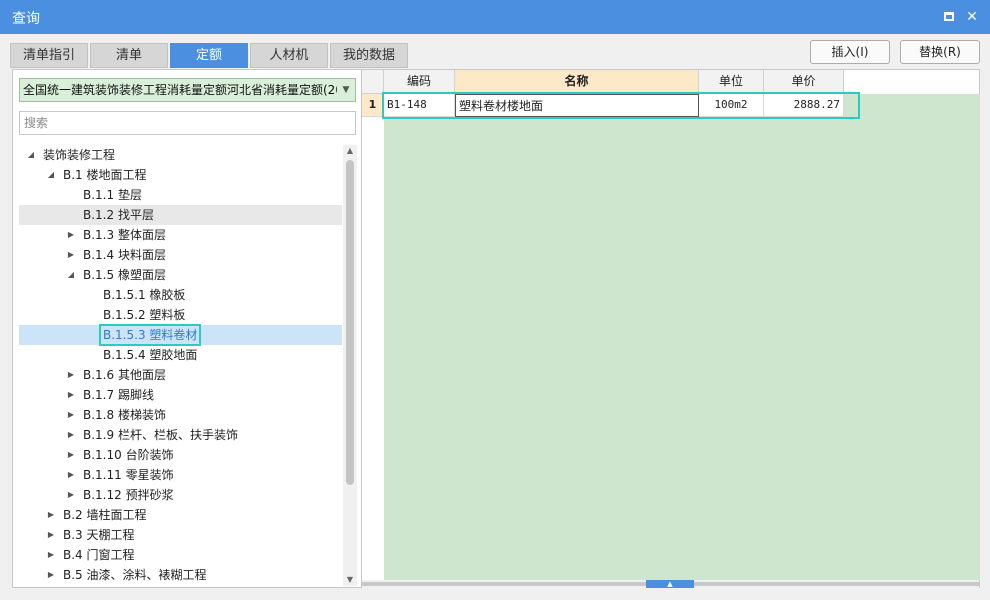 The height and width of the screenshot is (600, 990). Describe the element at coordinates (26, 19) in the screenshot. I see `window-title: 查询` at that location.